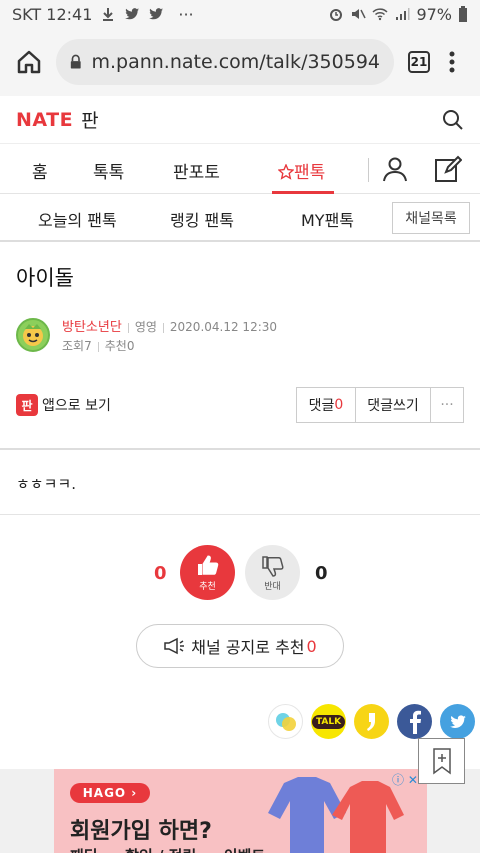 Image resolution: width=480 pixels, height=853 pixels. Describe the element at coordinates (286, 171) in the screenshot. I see `star-icon` at that location.